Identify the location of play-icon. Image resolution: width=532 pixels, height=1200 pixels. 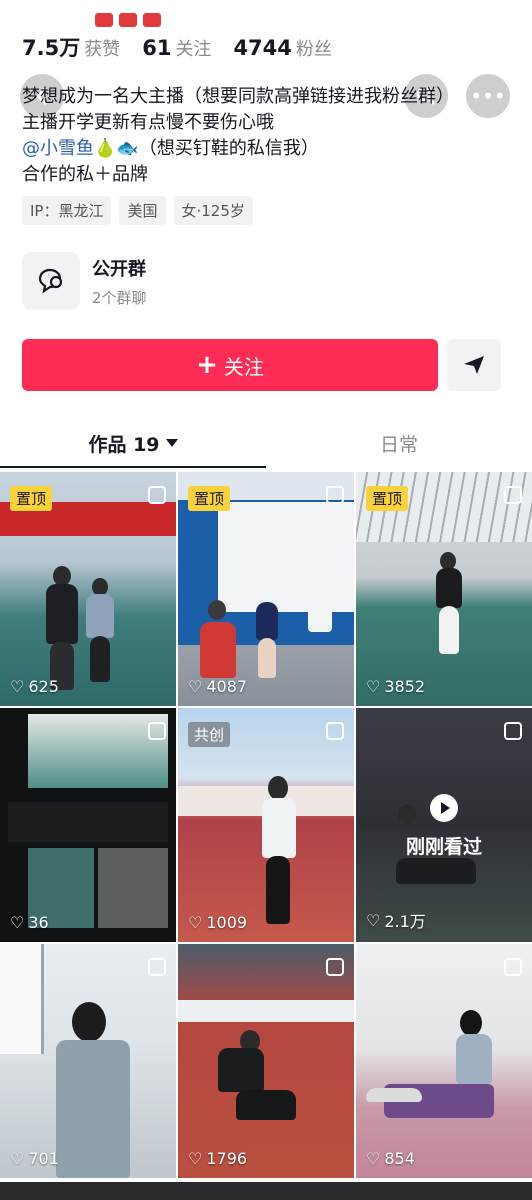
(444, 808).